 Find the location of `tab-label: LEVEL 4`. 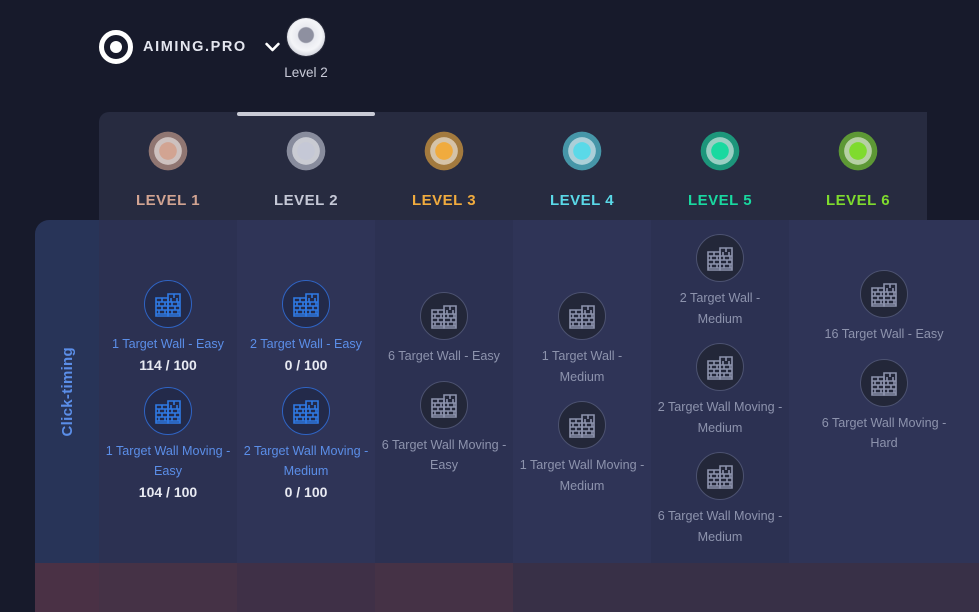

tab-label: LEVEL 4 is located at coordinates (582, 200).